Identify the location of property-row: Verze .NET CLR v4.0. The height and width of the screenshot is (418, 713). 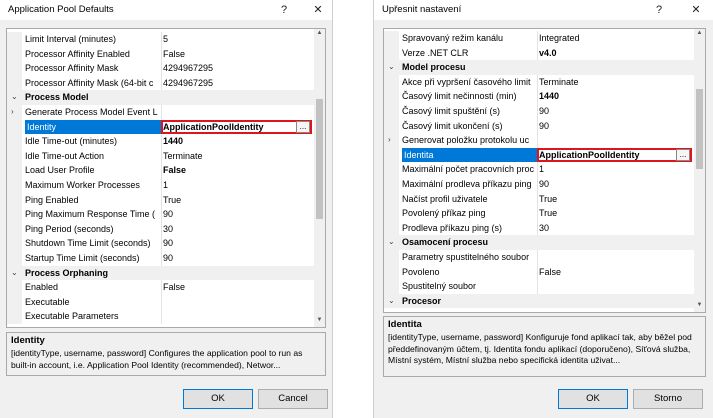
(544, 53).